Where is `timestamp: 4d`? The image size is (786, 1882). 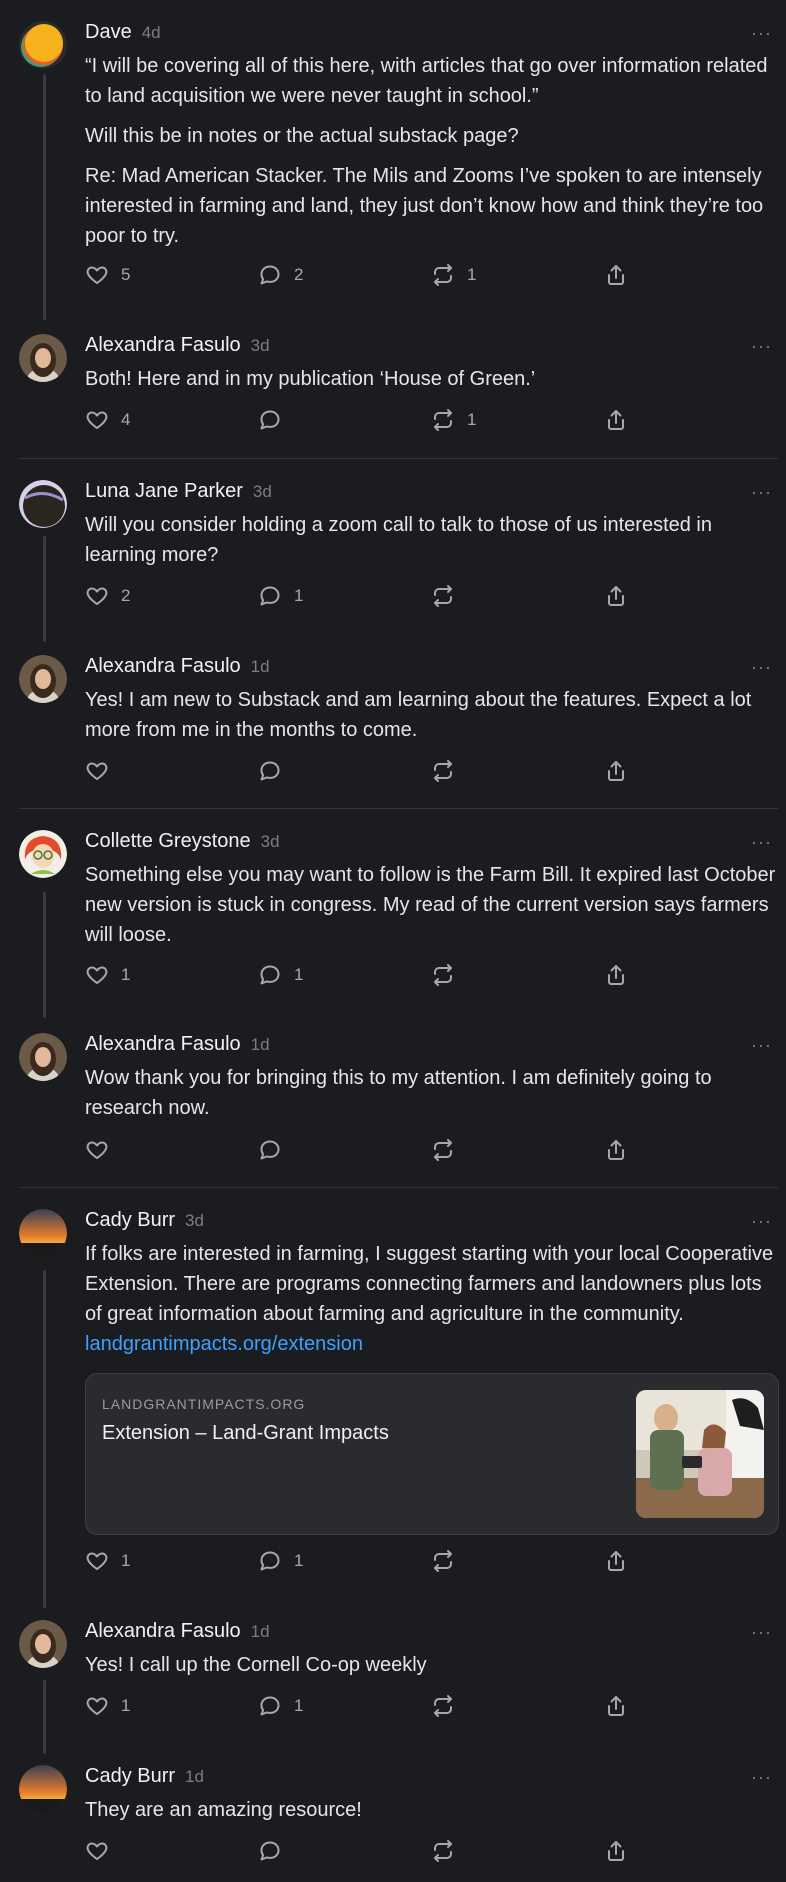
timestamp: 4d is located at coordinates (151, 33).